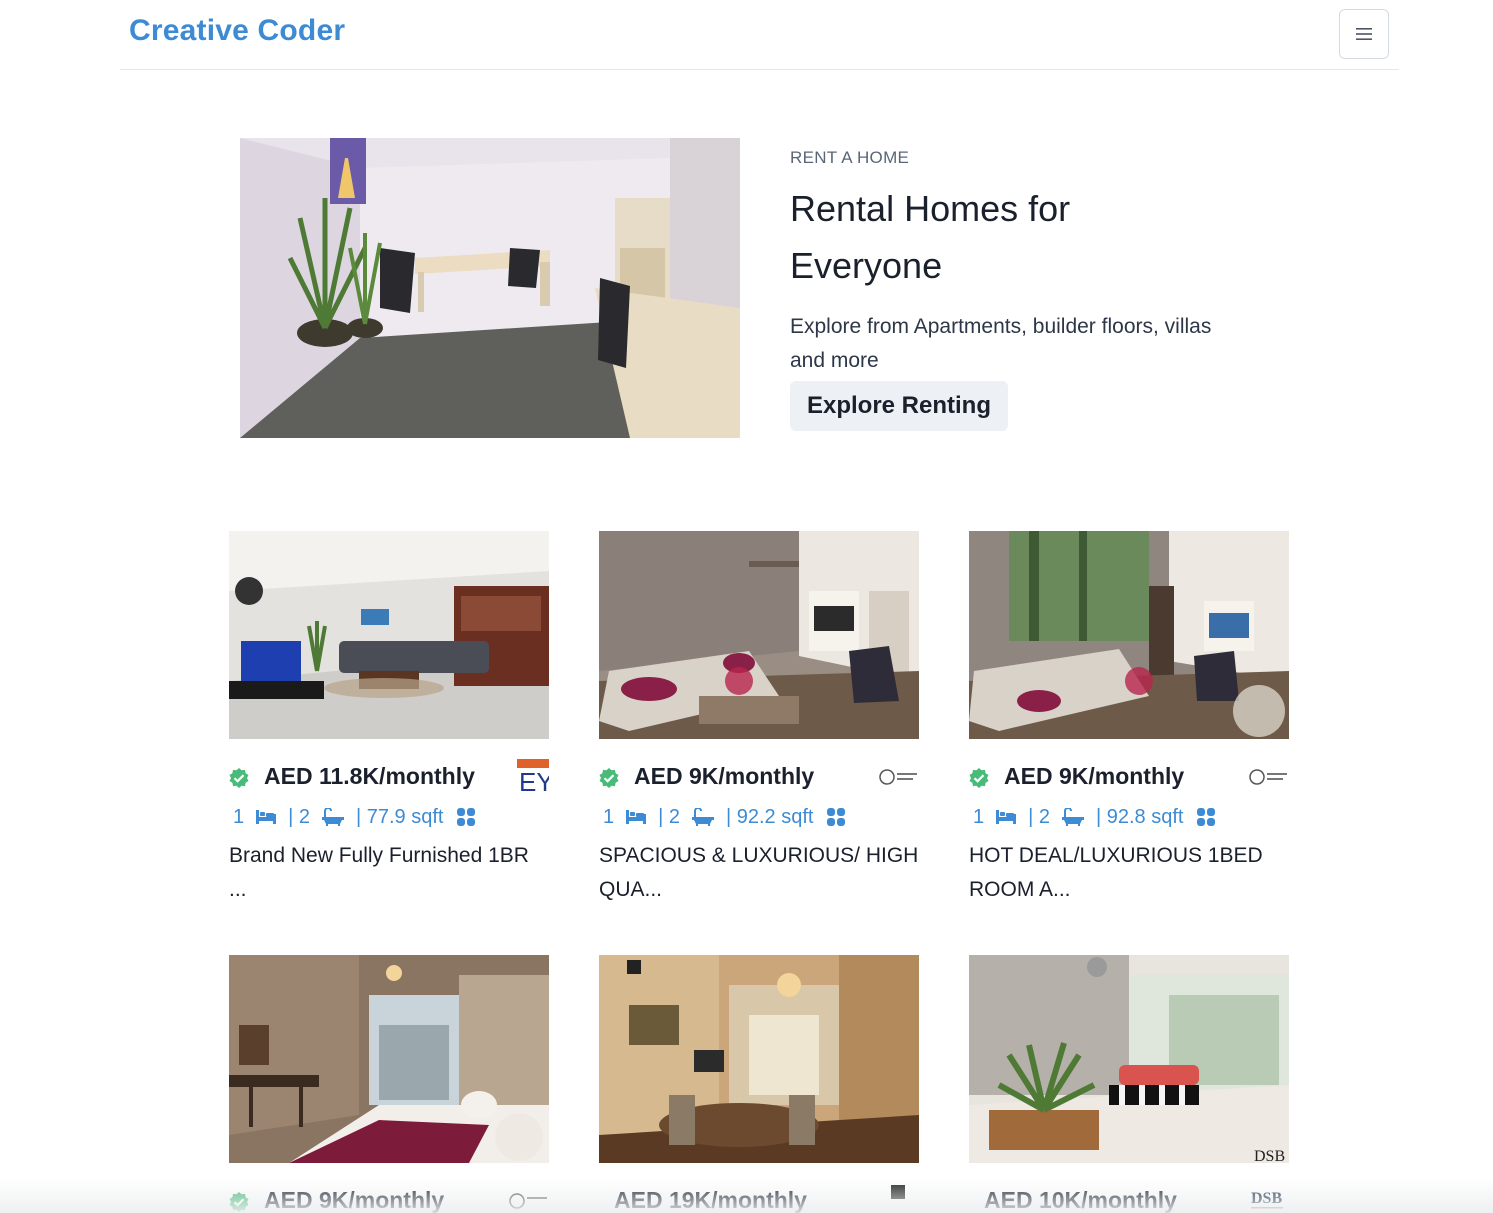 This screenshot has height=1213, width=1493. Describe the element at coordinates (710, 1200) in the screenshot. I see `listing-price: AED 19K/monthly` at that location.